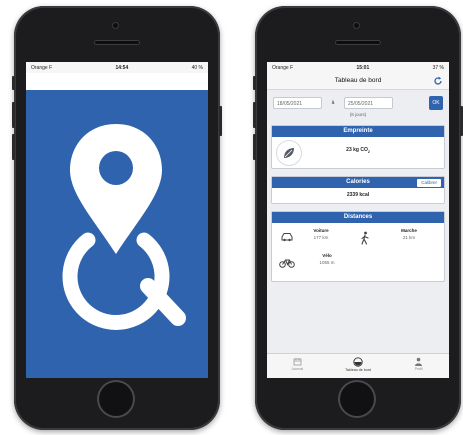  Describe the element at coordinates (297, 362) in the screenshot. I see `calendar-icon` at that location.